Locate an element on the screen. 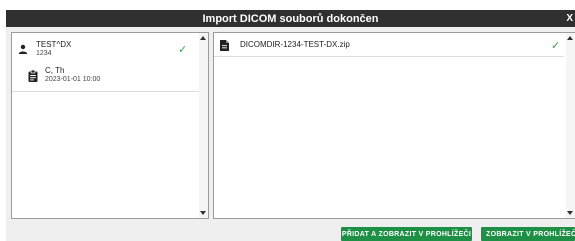  patient-name: TEST^DX is located at coordinates (54, 44).